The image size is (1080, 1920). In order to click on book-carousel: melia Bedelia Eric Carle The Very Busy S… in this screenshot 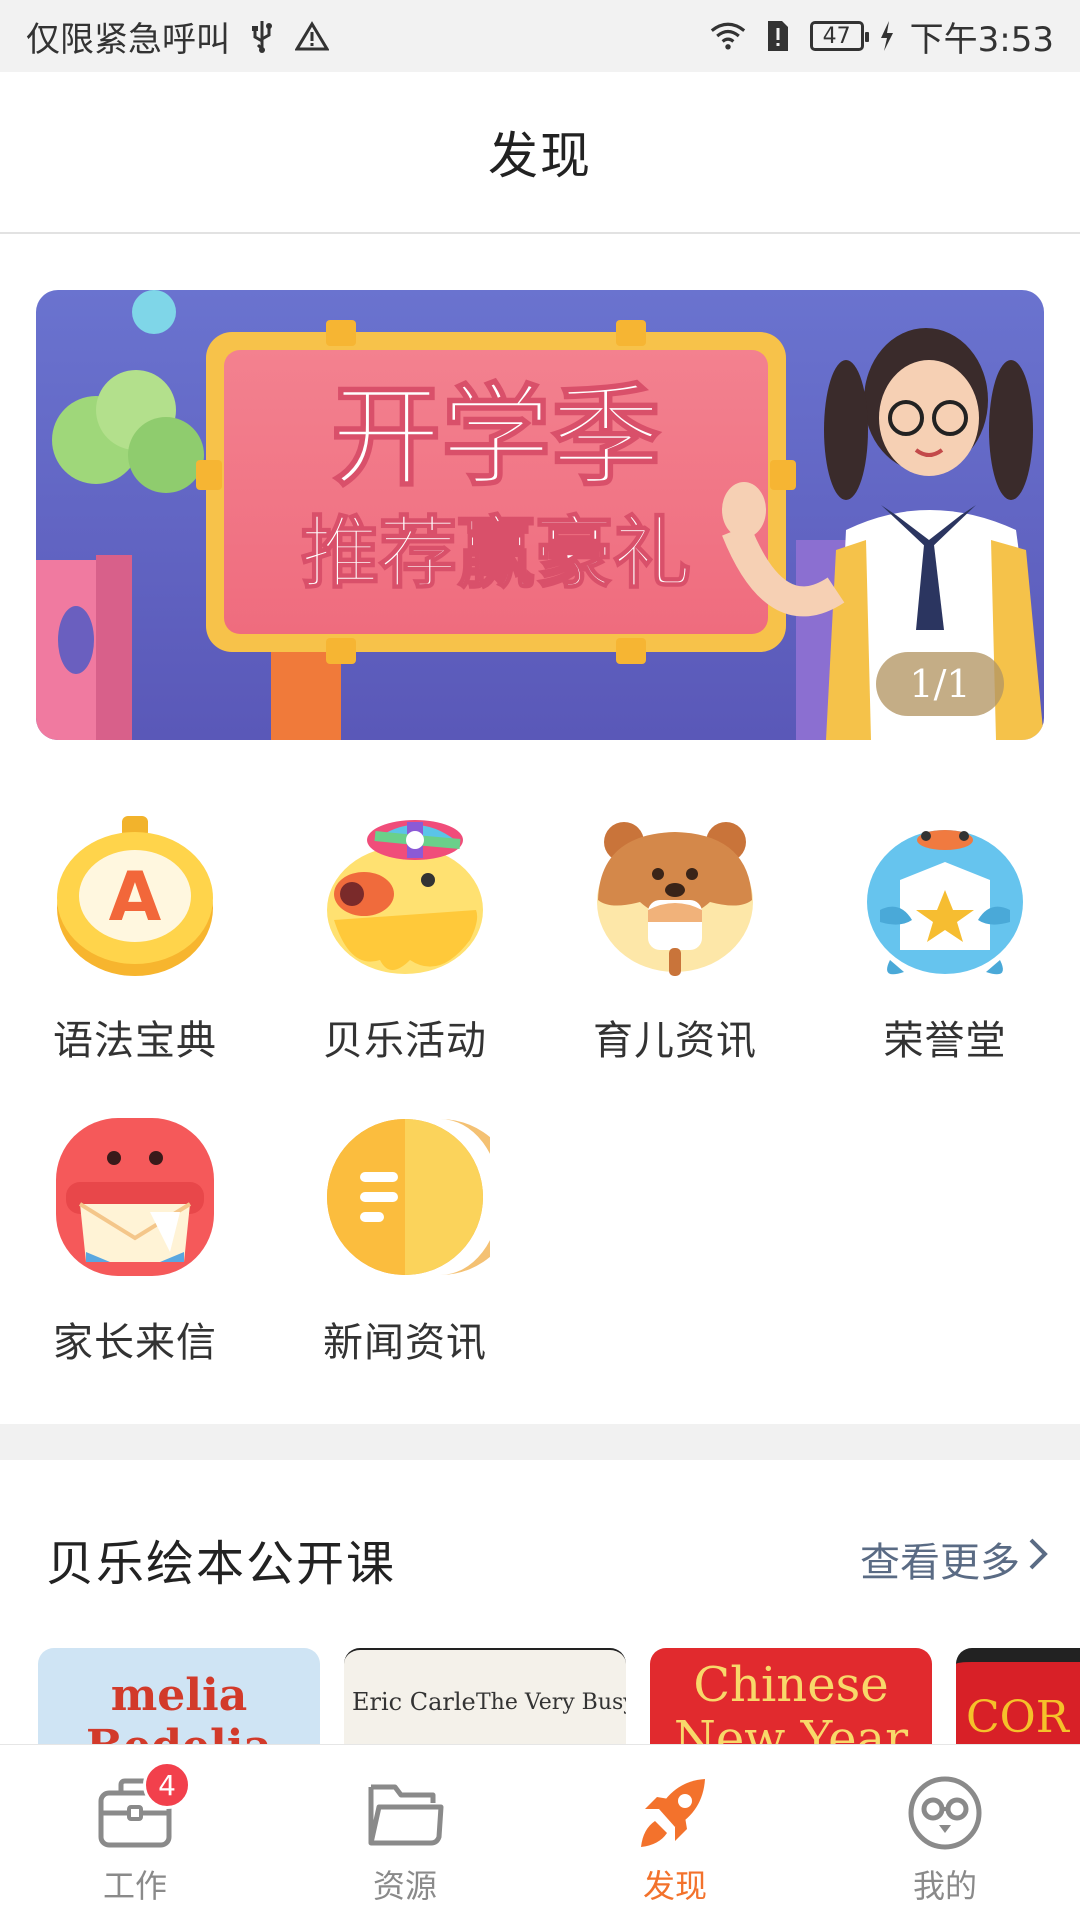, I will do `click(559, 1696)`.